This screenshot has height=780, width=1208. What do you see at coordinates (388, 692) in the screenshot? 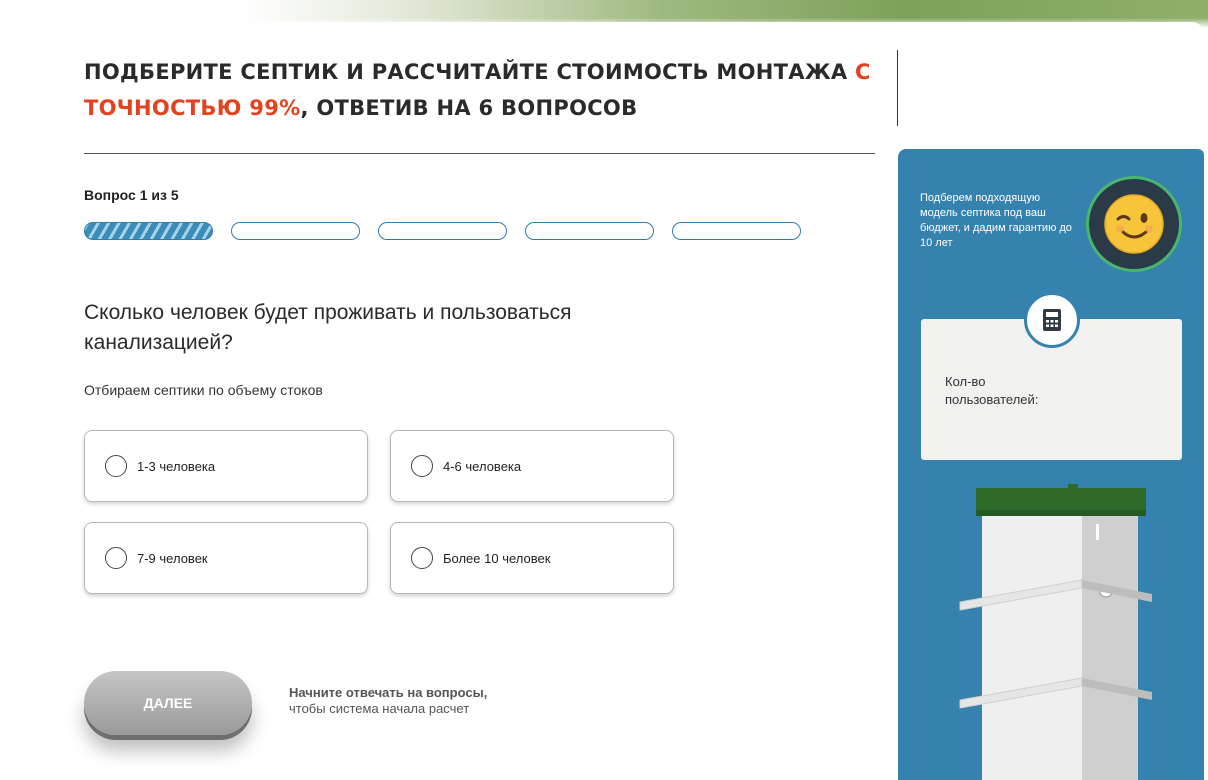
I see `next-hint-bold: Начните отвечать на вопросы,` at bounding box center [388, 692].